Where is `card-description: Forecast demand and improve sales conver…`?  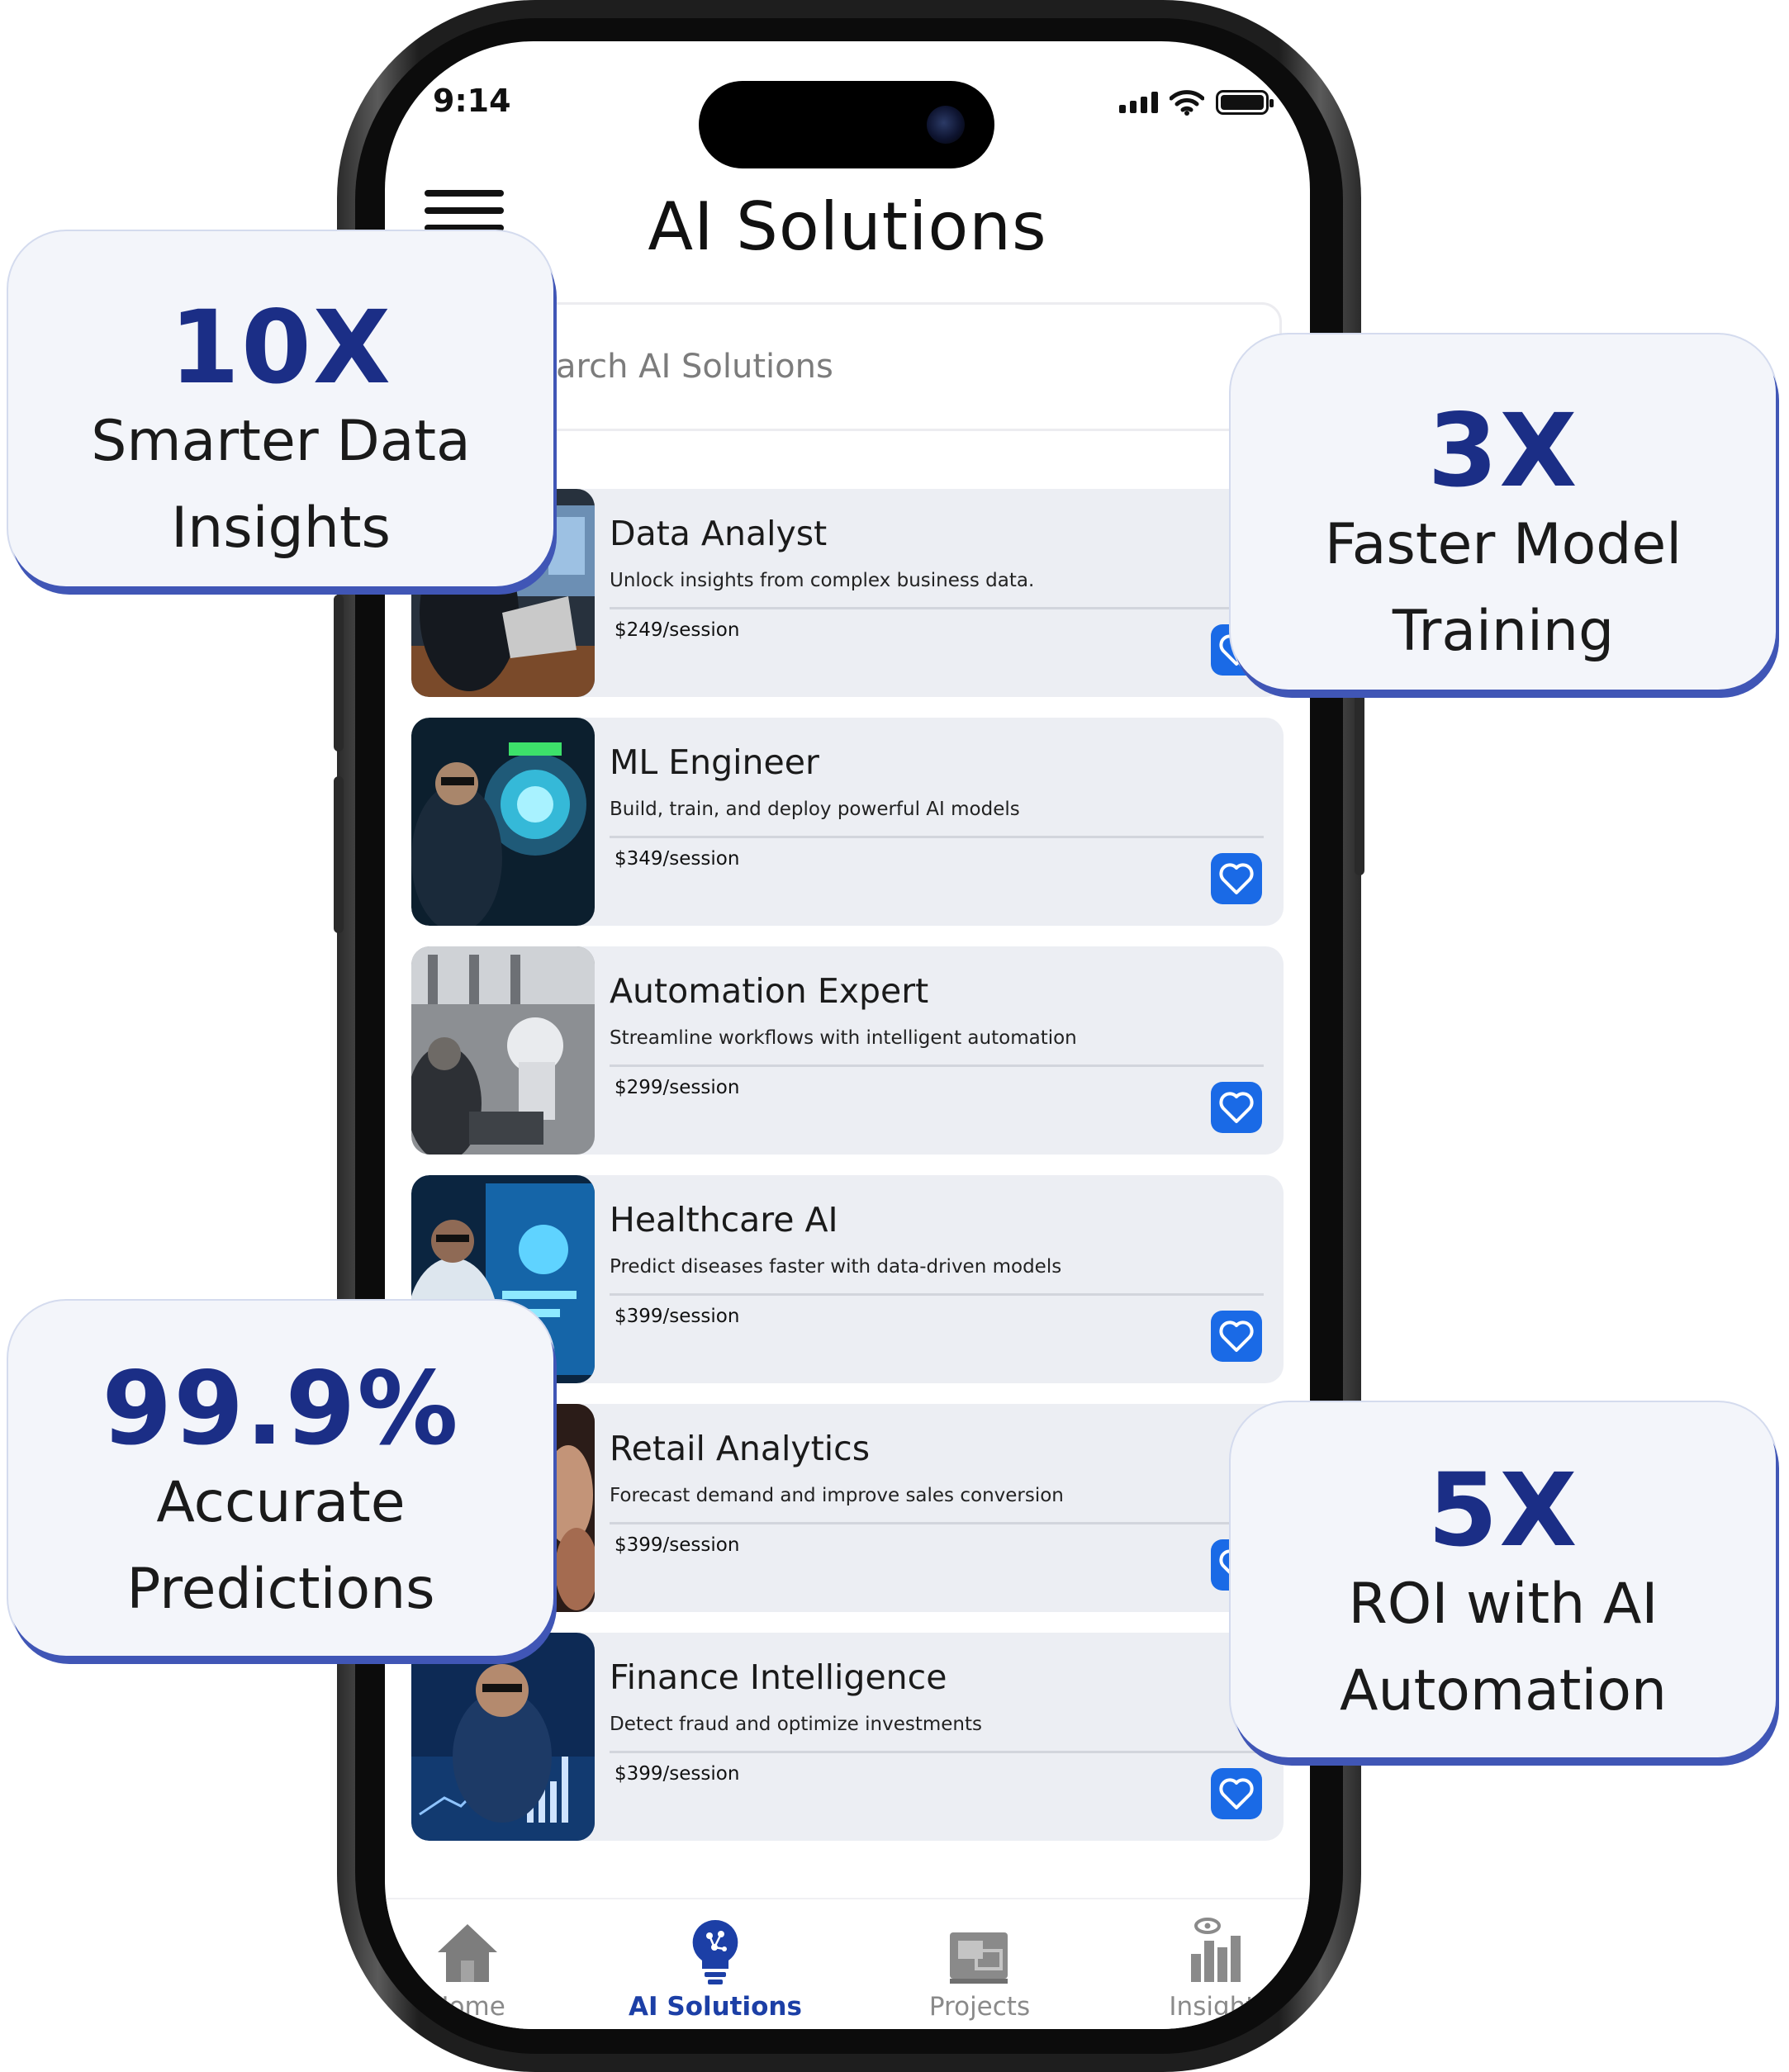
card-description: Forecast demand and improve sales conver… is located at coordinates (837, 1495).